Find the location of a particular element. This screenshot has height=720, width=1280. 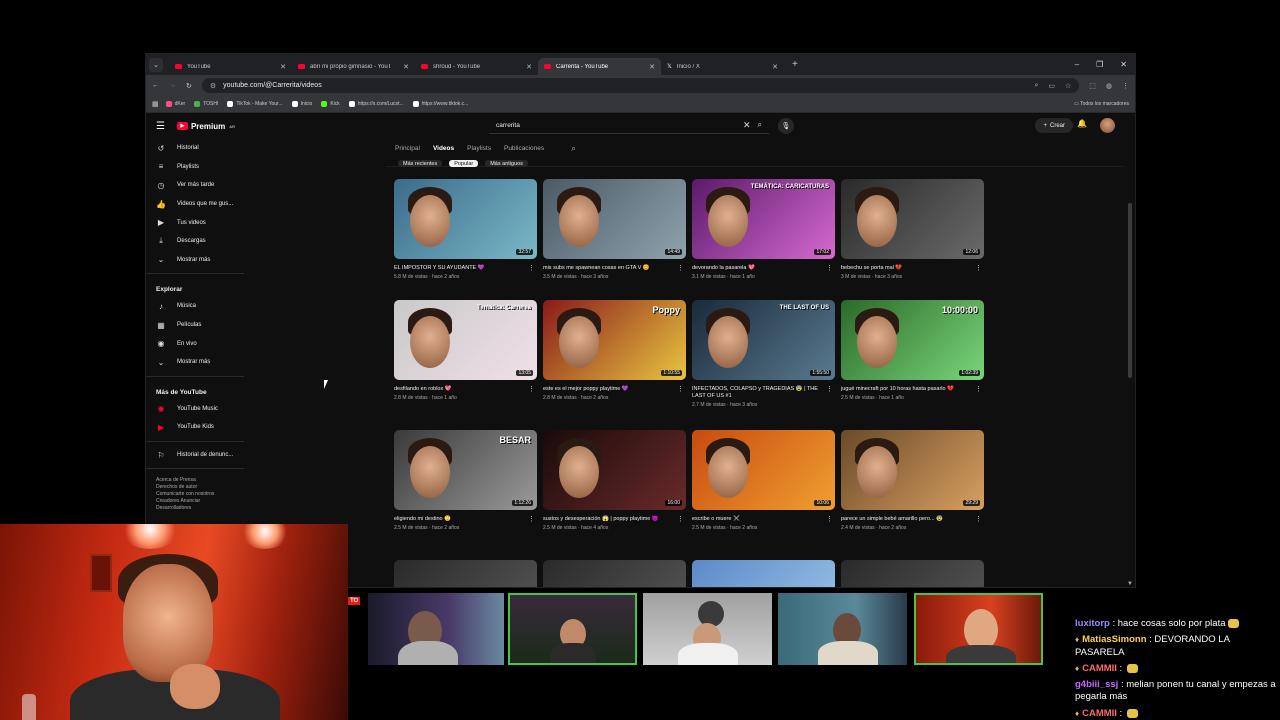

browser-tab: YouTube ✕ is located at coordinates (230, 66).